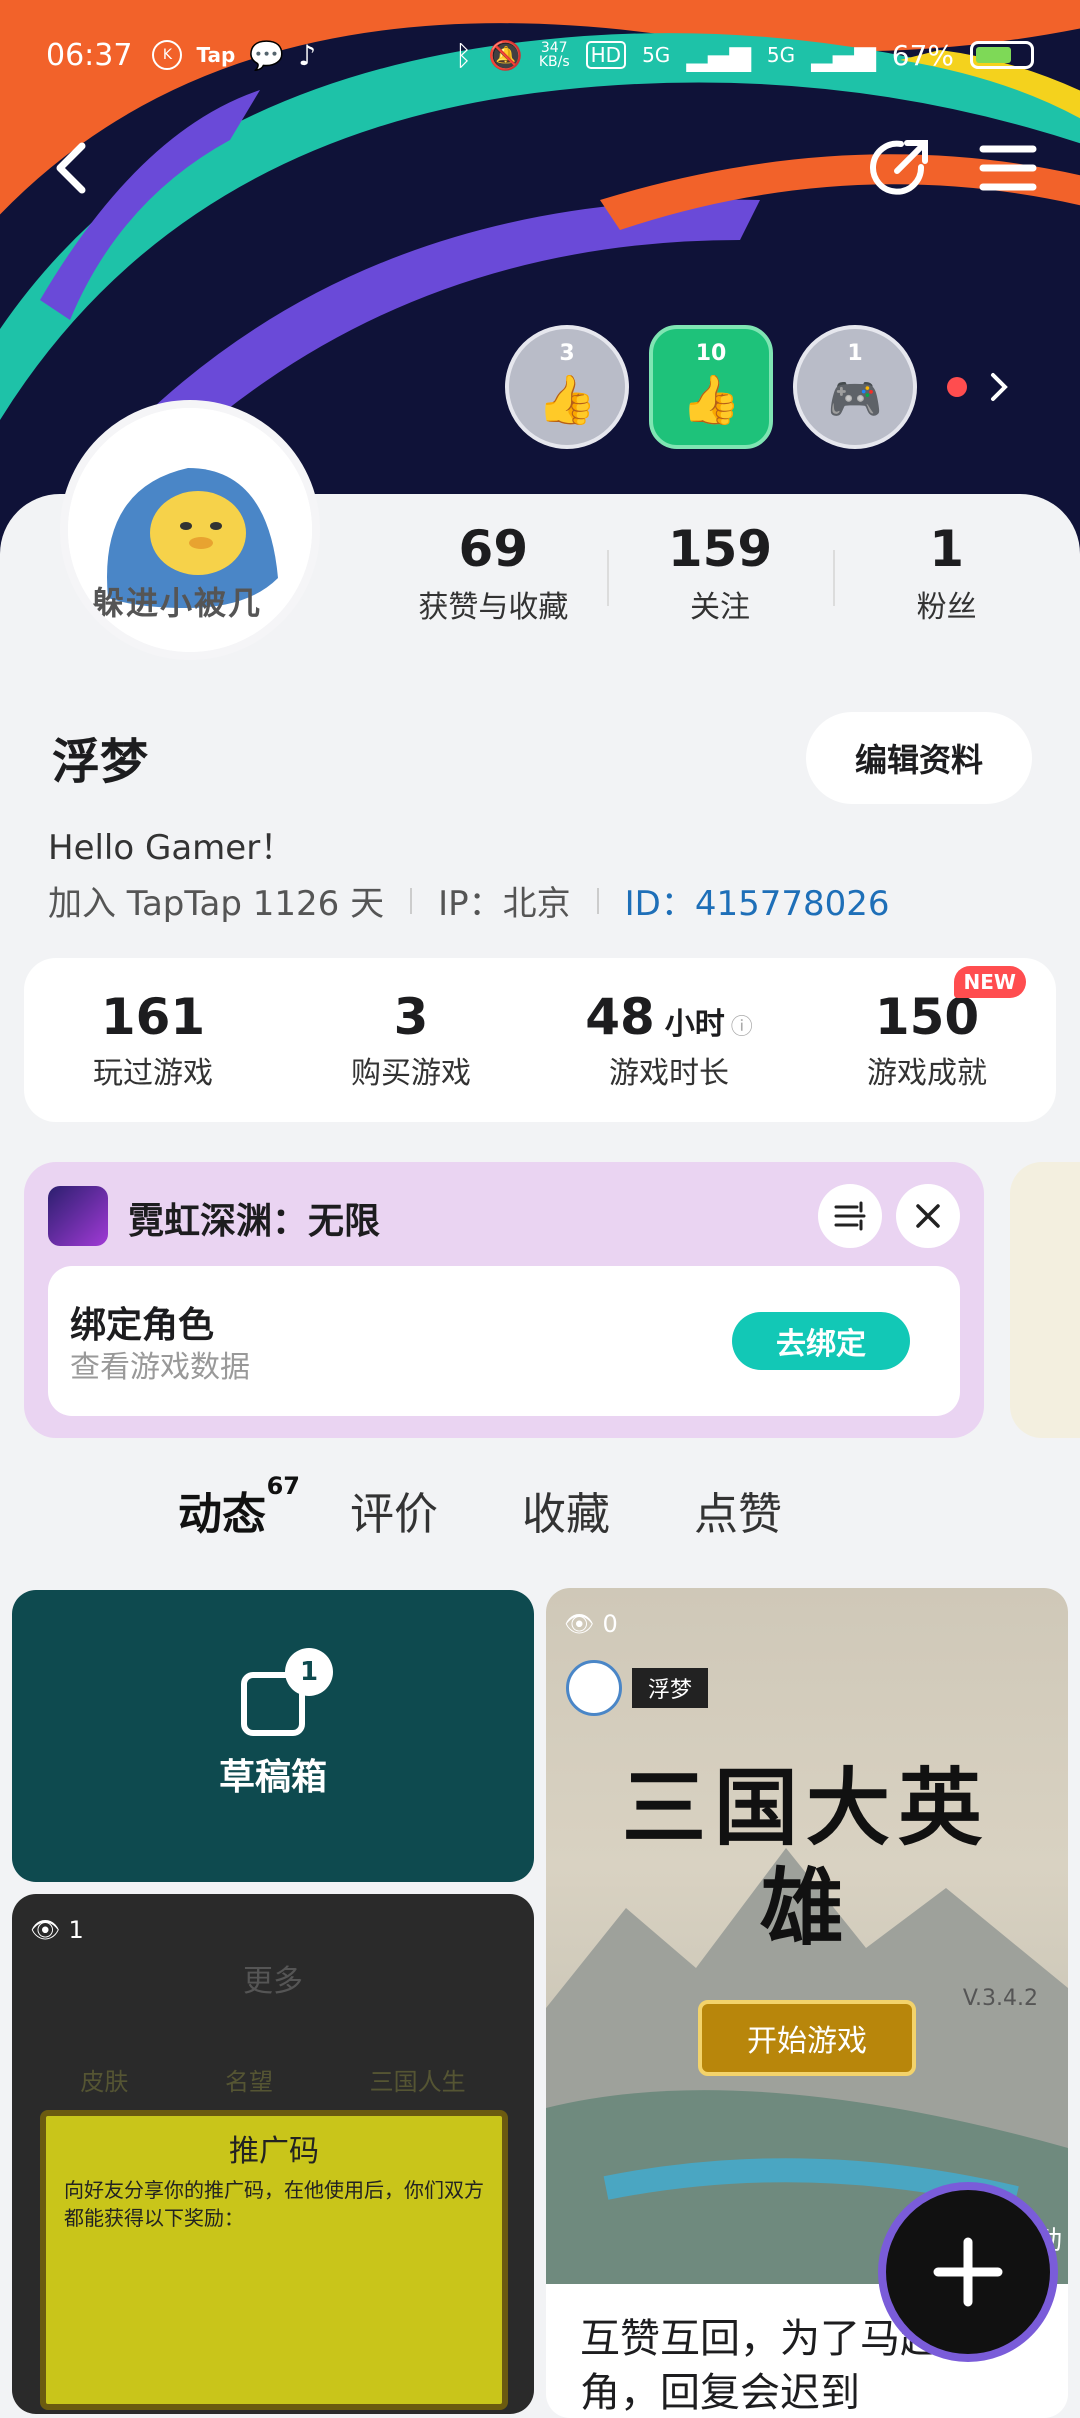  I want to click on options-button, so click(850, 1216).